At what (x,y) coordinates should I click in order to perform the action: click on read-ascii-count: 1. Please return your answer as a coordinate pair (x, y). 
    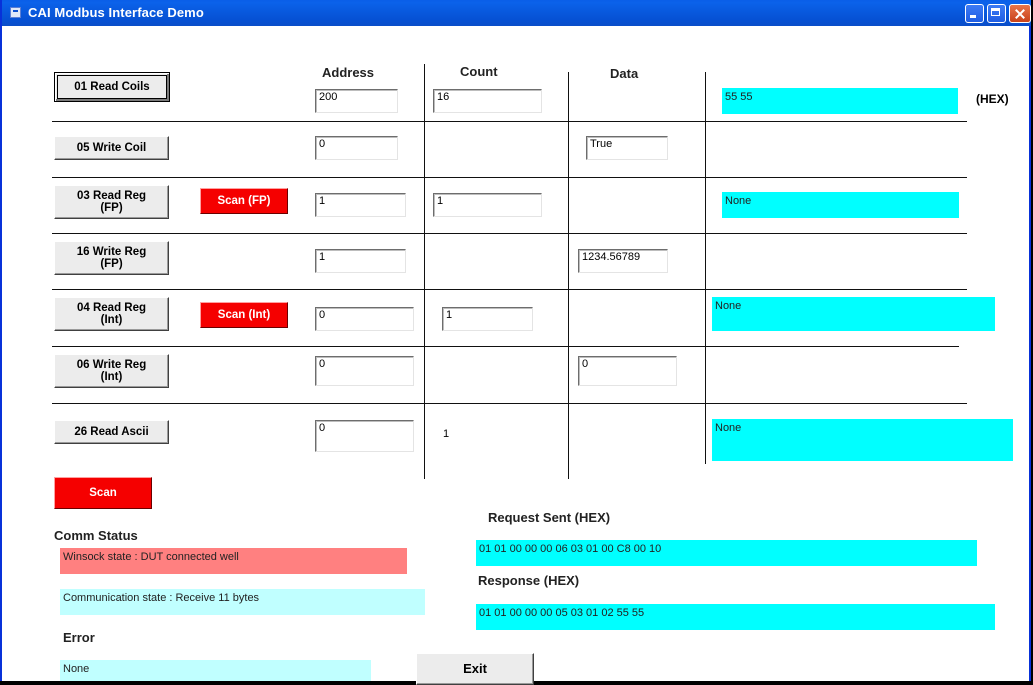
    Looking at the image, I should click on (446, 434).